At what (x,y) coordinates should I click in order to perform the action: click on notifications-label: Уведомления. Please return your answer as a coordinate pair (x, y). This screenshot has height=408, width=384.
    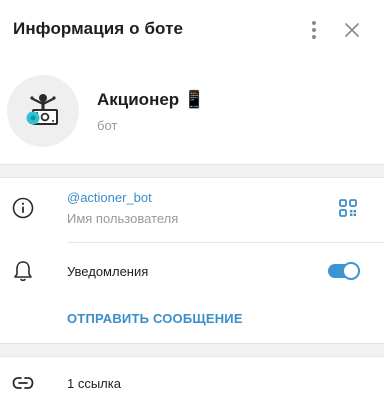
    Looking at the image, I should click on (108, 271).